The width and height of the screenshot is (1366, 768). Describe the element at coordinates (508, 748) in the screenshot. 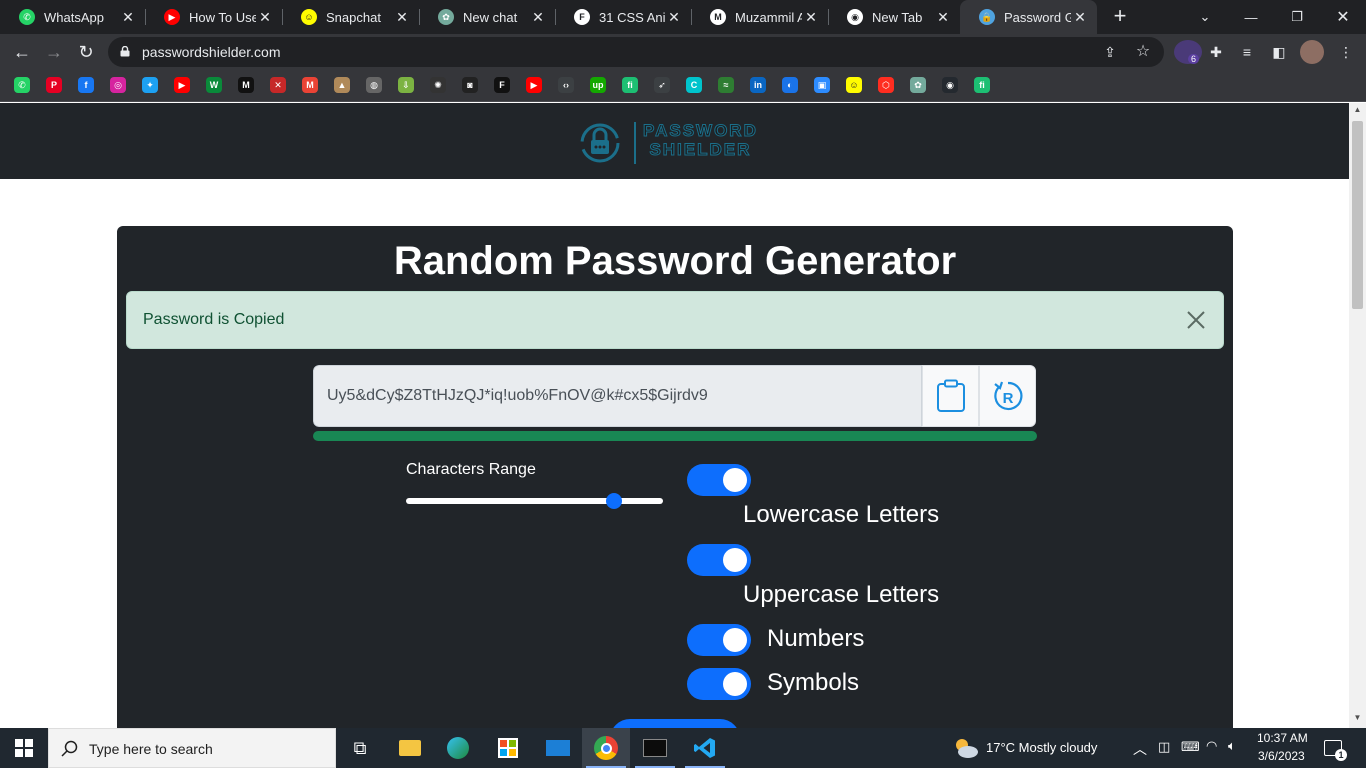

I see `store-icon` at that location.